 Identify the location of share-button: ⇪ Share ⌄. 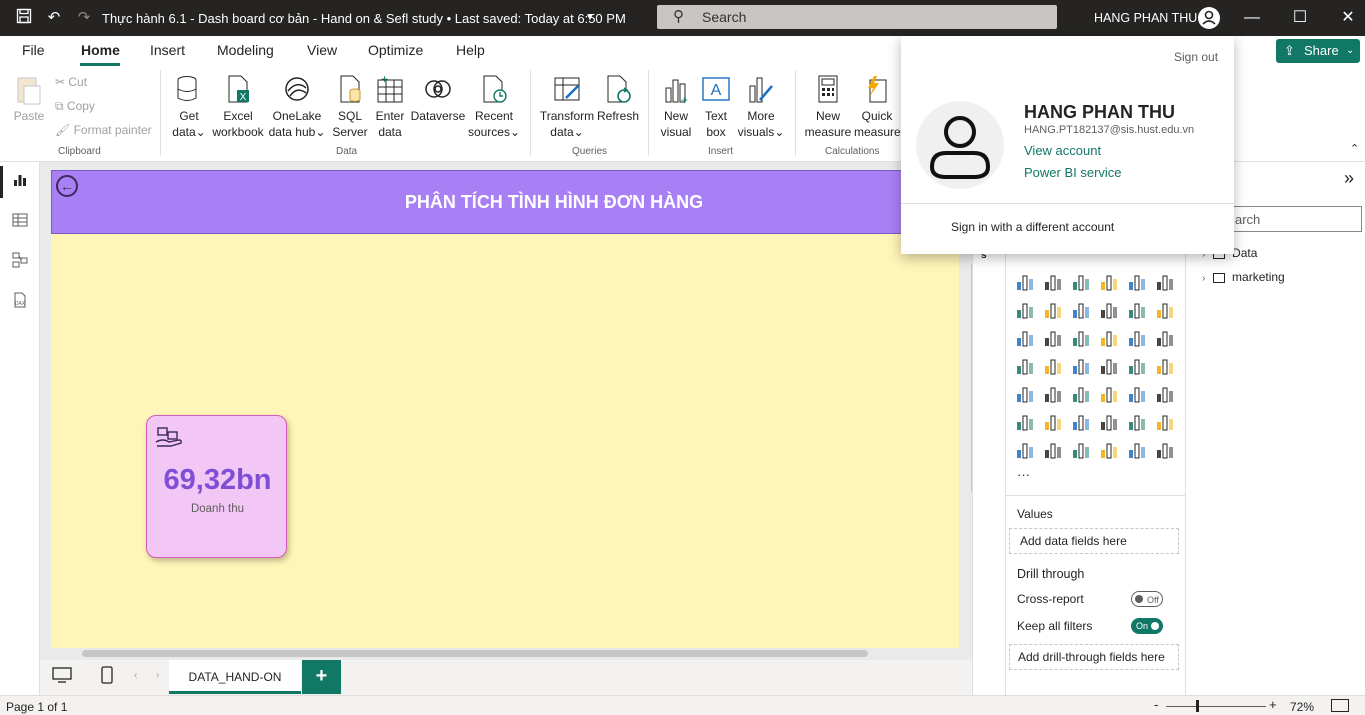
(1318, 51).